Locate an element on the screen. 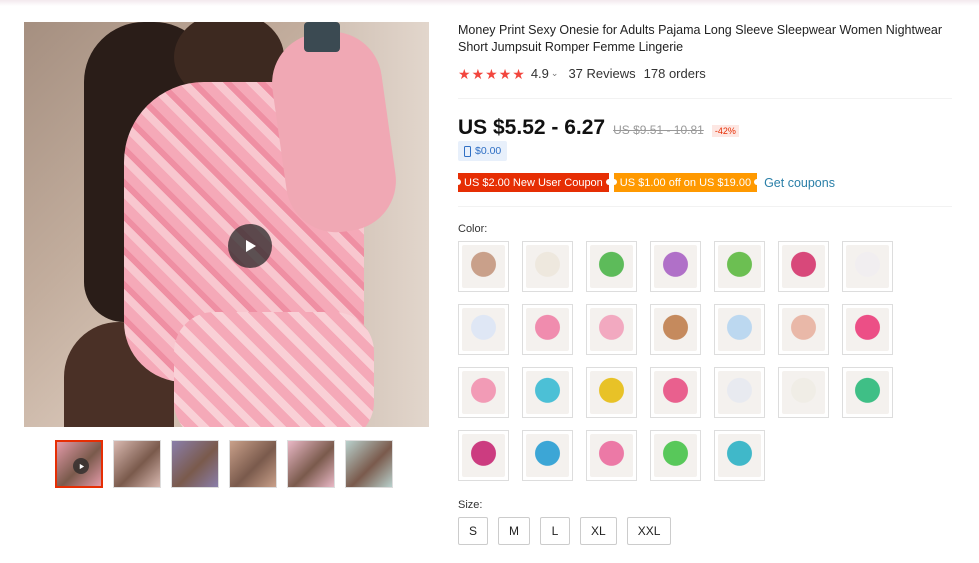  size-option-xxl: XXL is located at coordinates (649, 531).